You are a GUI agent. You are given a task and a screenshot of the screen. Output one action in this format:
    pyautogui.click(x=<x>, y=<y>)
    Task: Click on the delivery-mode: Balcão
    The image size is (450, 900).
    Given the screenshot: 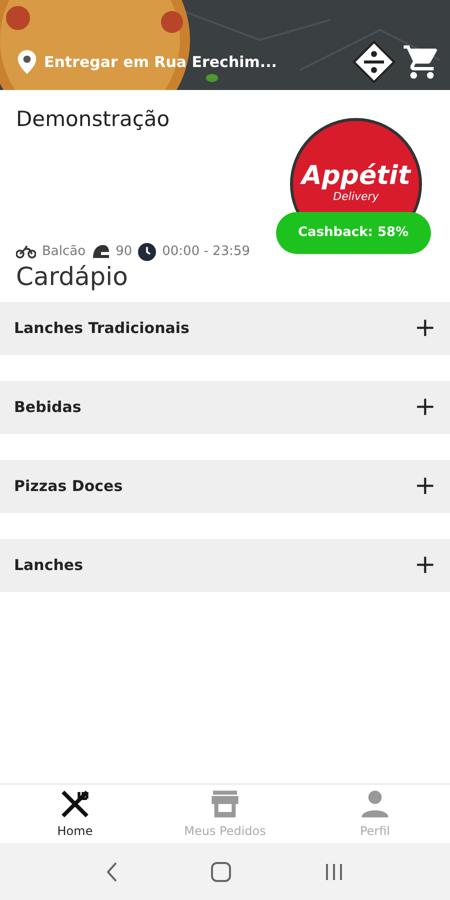 What is the action you would take?
    pyautogui.click(x=64, y=252)
    